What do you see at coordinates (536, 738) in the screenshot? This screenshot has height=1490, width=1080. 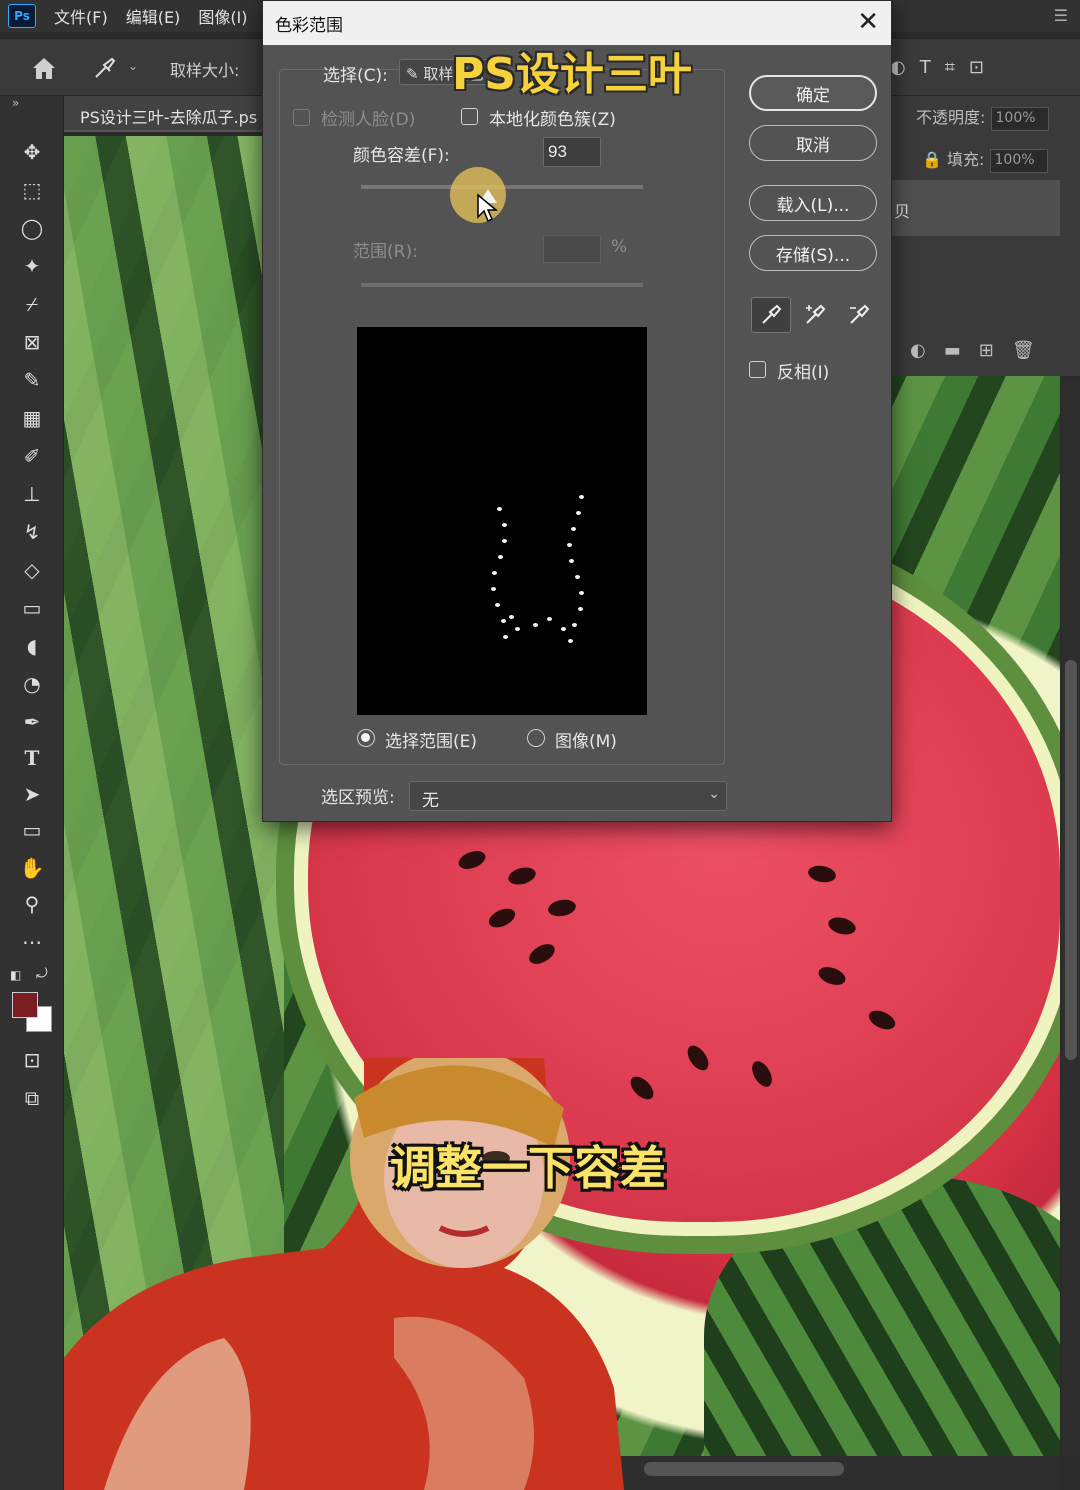 I see `image-radio` at bounding box center [536, 738].